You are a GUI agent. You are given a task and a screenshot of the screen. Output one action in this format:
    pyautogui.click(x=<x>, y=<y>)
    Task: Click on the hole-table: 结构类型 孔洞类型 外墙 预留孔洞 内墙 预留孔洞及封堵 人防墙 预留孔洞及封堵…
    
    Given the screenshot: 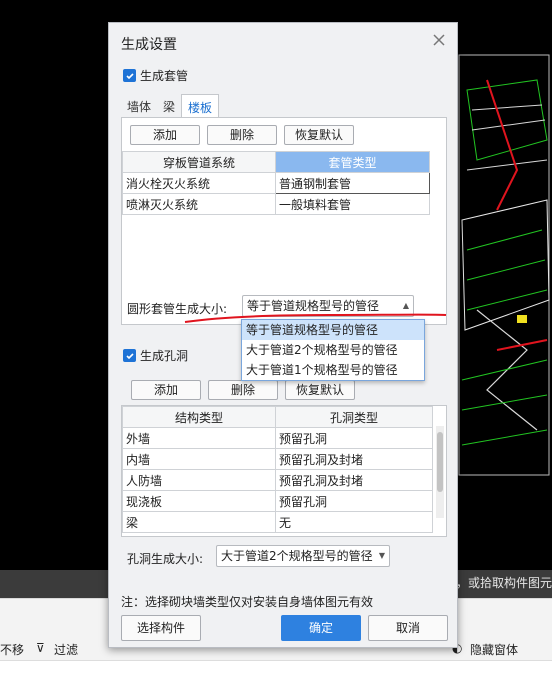 What is the action you would take?
    pyautogui.click(x=277, y=469)
    